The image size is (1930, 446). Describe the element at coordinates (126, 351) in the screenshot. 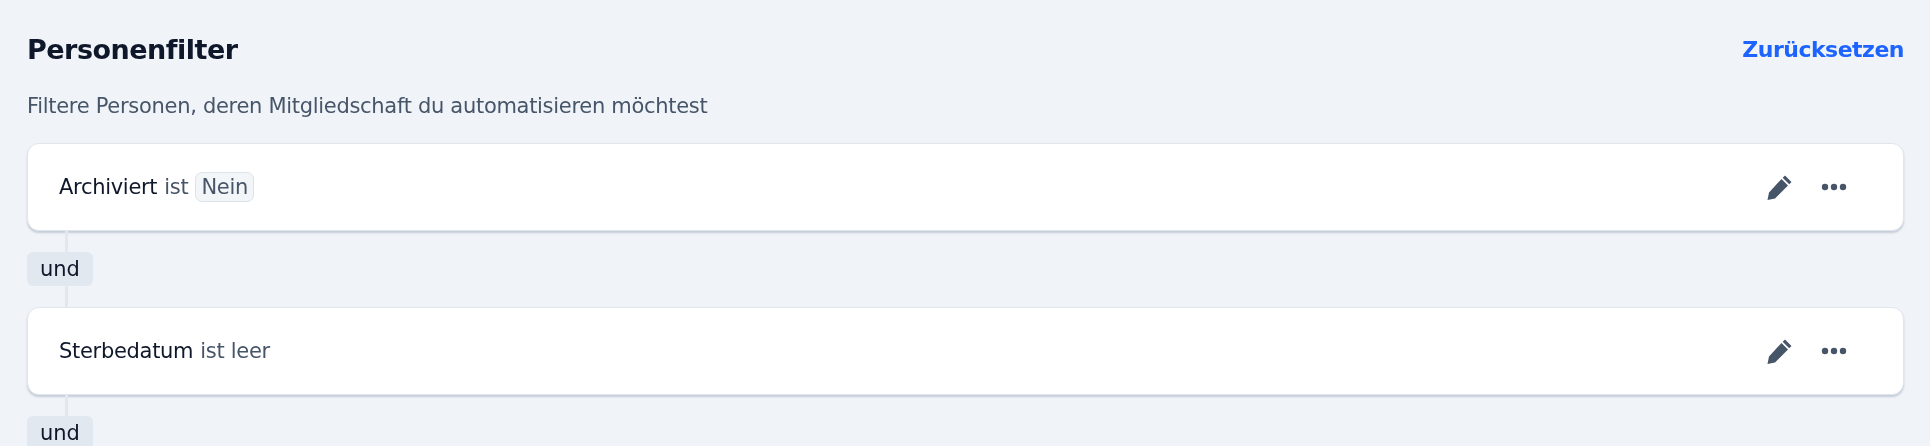

I see `filter-field: Sterbedatum` at that location.